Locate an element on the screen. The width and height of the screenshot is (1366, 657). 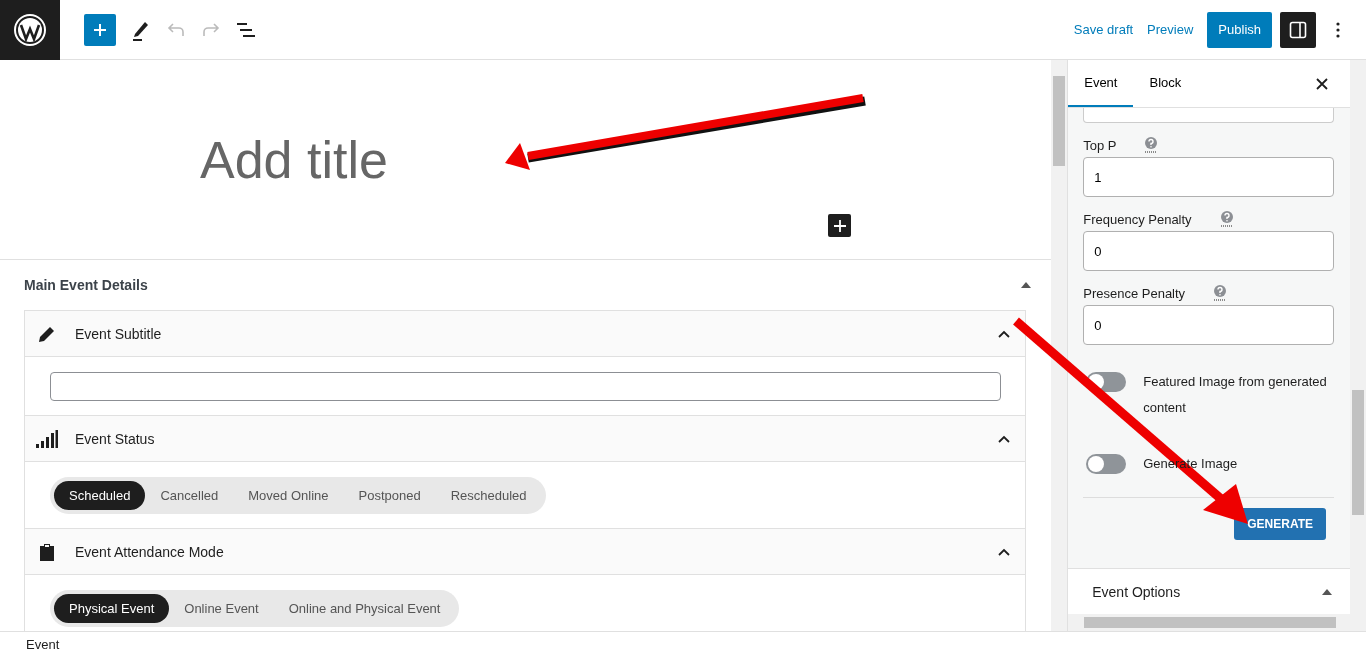
post-title-field: Add title is located at coordinates (294, 160).